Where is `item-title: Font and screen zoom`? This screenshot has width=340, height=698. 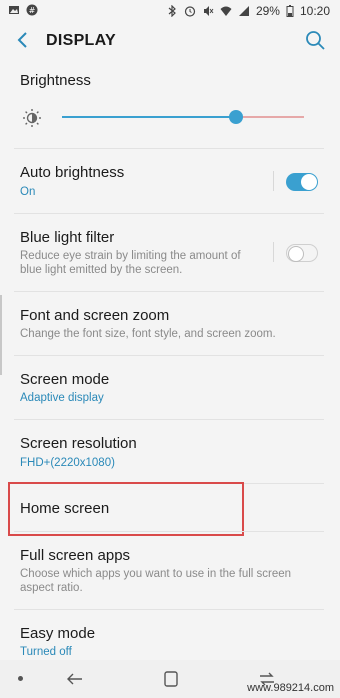 item-title: Font and screen zoom is located at coordinates (95, 315).